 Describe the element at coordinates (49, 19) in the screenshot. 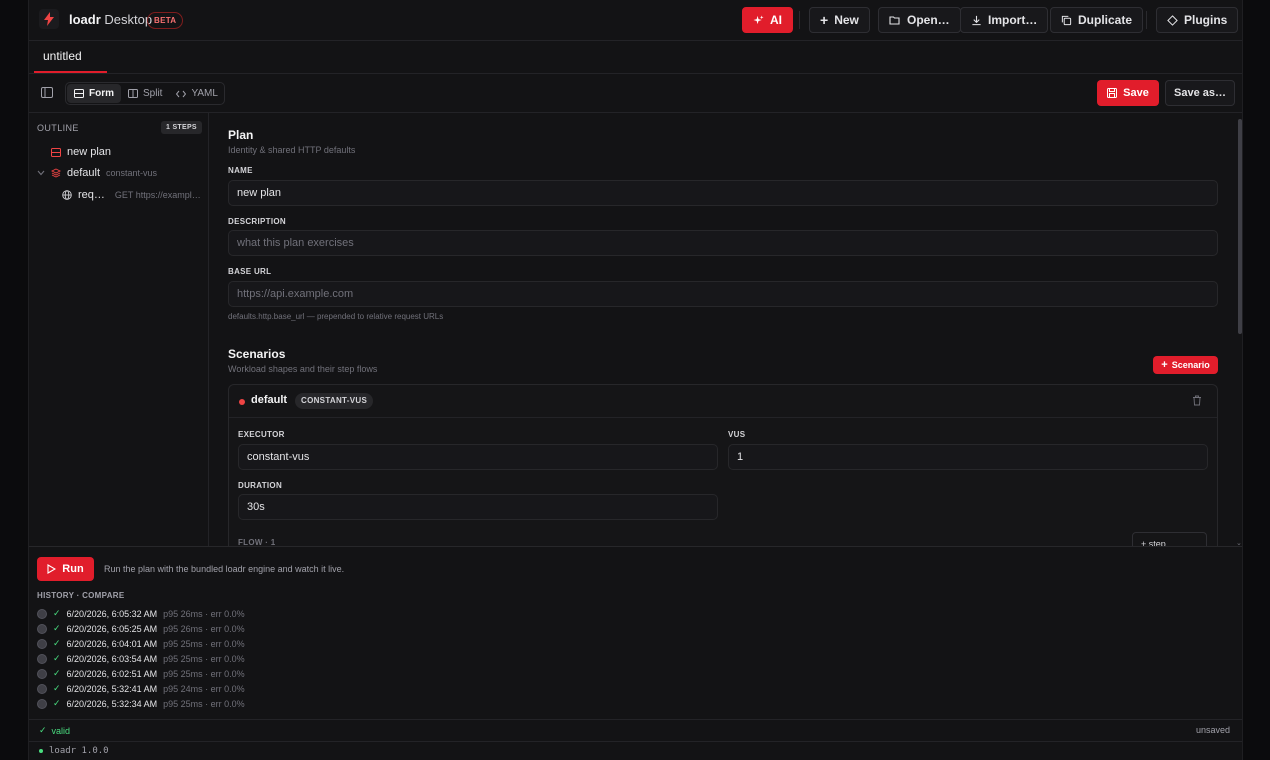

I see `bolt-logo-icon` at that location.